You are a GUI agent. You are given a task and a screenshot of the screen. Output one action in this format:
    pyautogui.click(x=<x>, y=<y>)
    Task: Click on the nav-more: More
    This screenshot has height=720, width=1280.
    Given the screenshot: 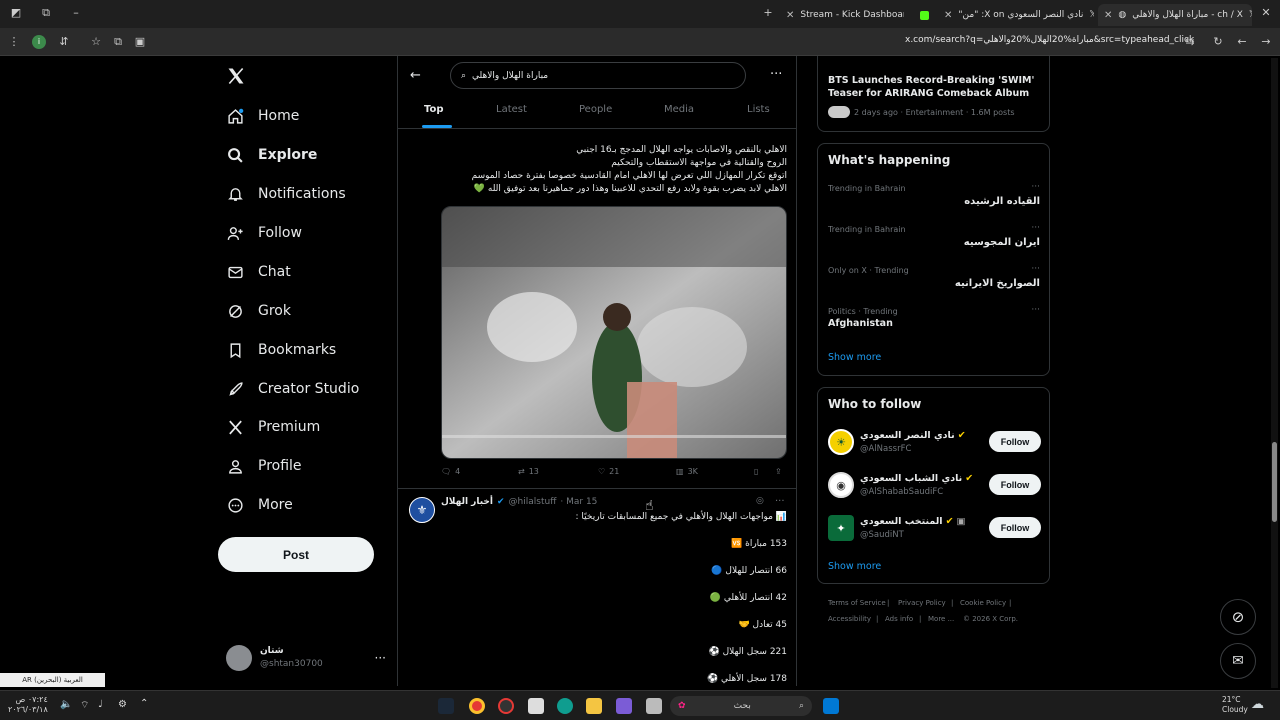 What is the action you would take?
    pyautogui.click(x=259, y=505)
    